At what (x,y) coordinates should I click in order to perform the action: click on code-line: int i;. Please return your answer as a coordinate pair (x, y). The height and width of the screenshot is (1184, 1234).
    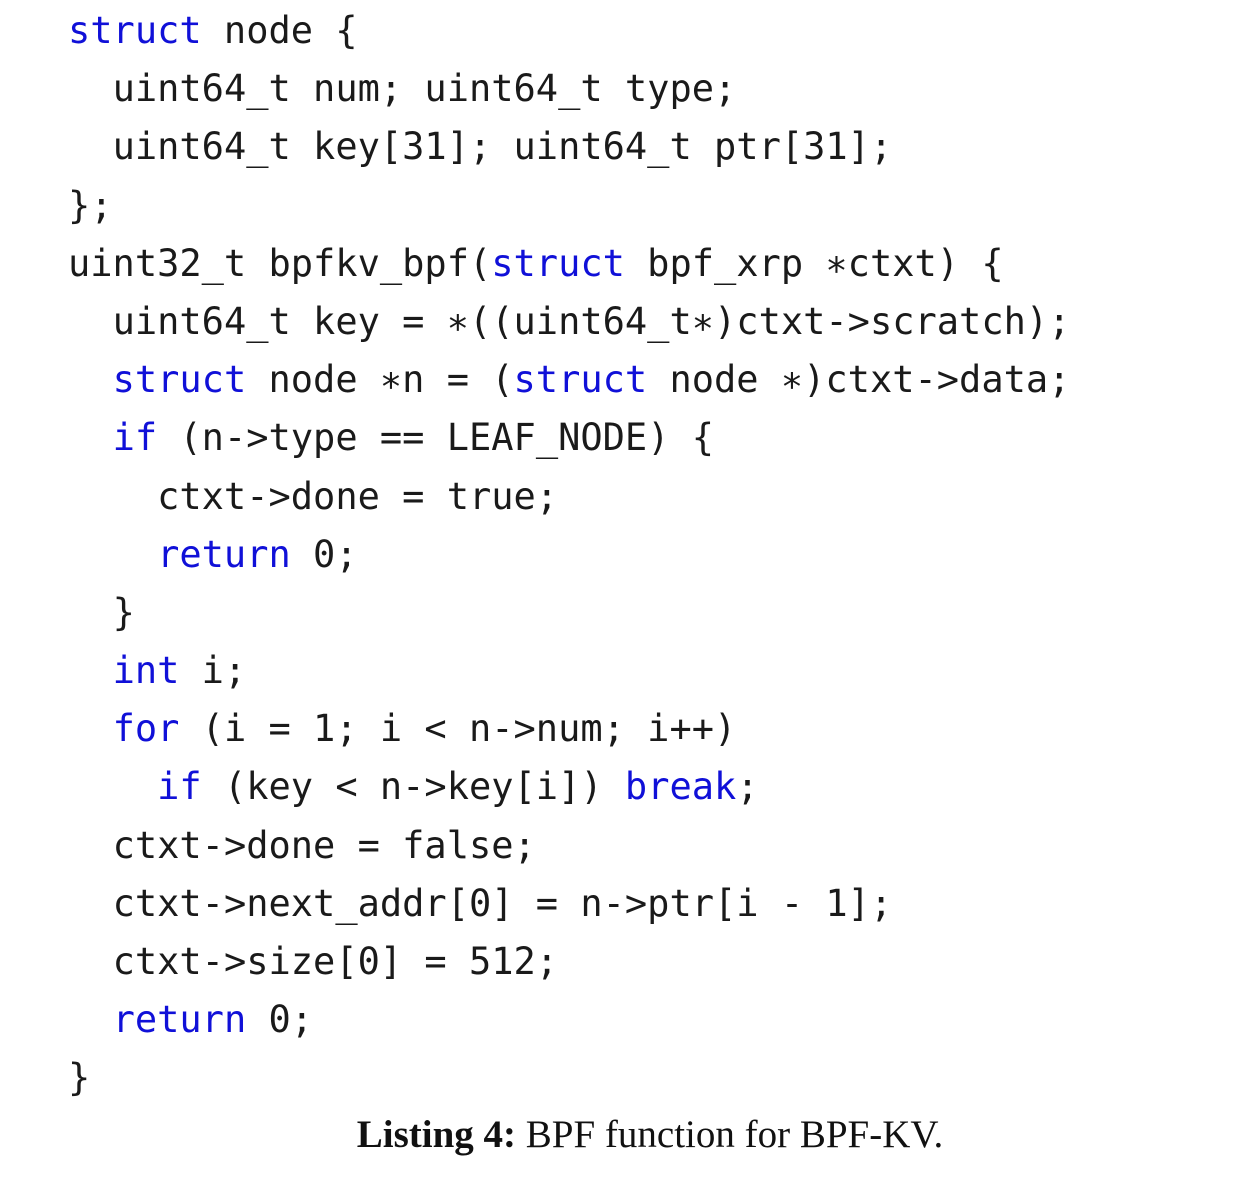
    Looking at the image, I should click on (569, 671).